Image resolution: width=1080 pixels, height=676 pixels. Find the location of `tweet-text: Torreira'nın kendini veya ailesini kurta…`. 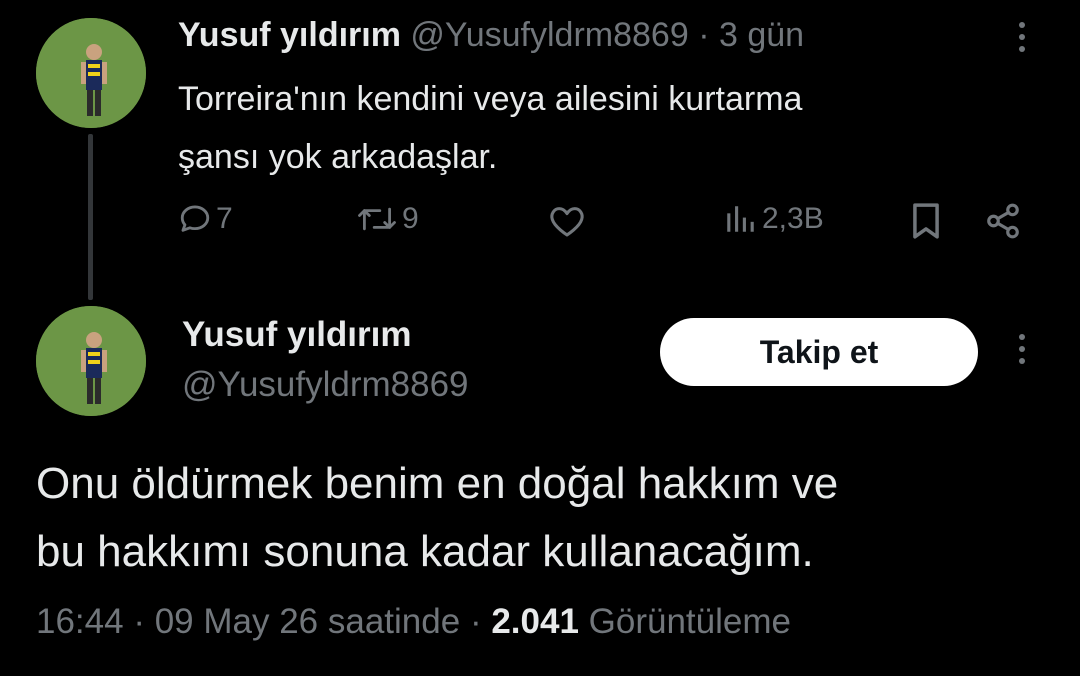

tweet-text: Torreira'nın kendini veya ailesini kurta… is located at coordinates (490, 128).